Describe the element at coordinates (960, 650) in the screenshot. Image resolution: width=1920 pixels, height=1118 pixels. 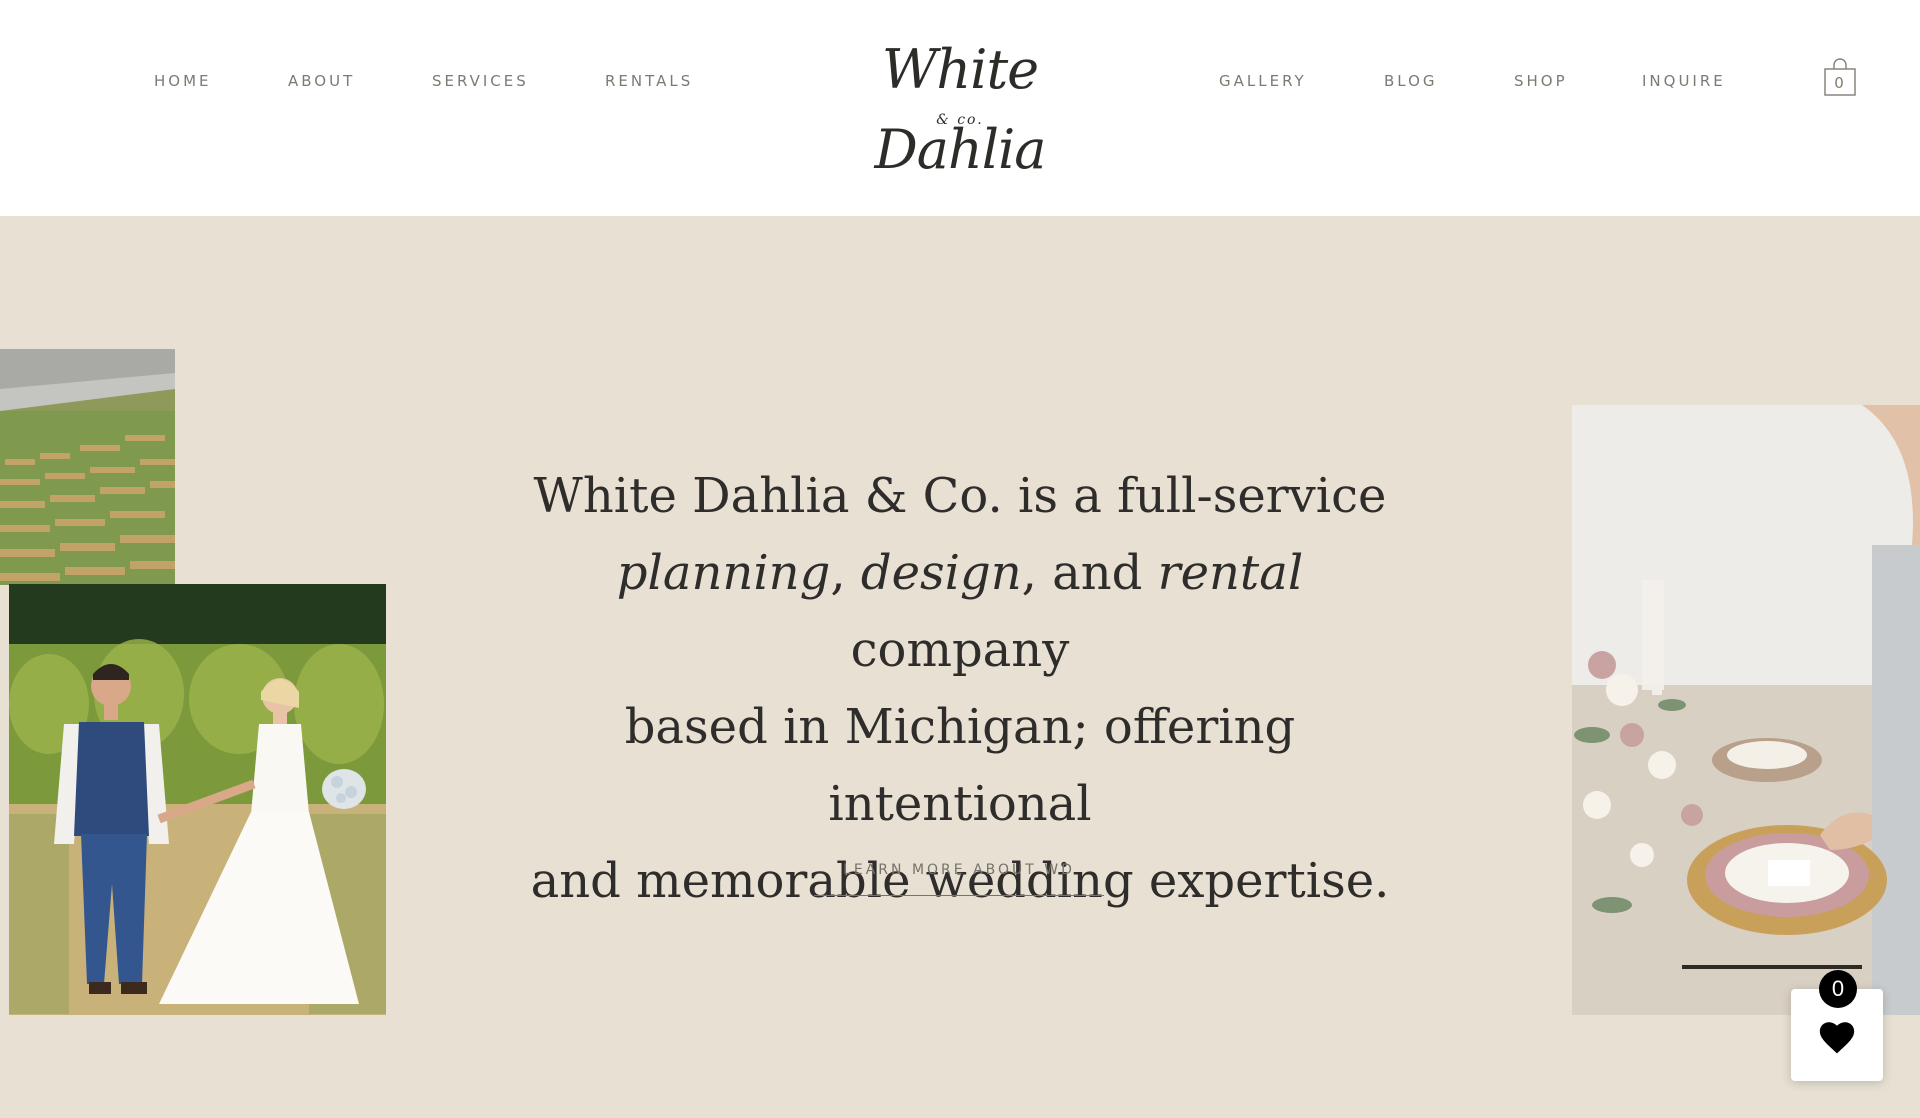
I see `hero-company: company` at that location.